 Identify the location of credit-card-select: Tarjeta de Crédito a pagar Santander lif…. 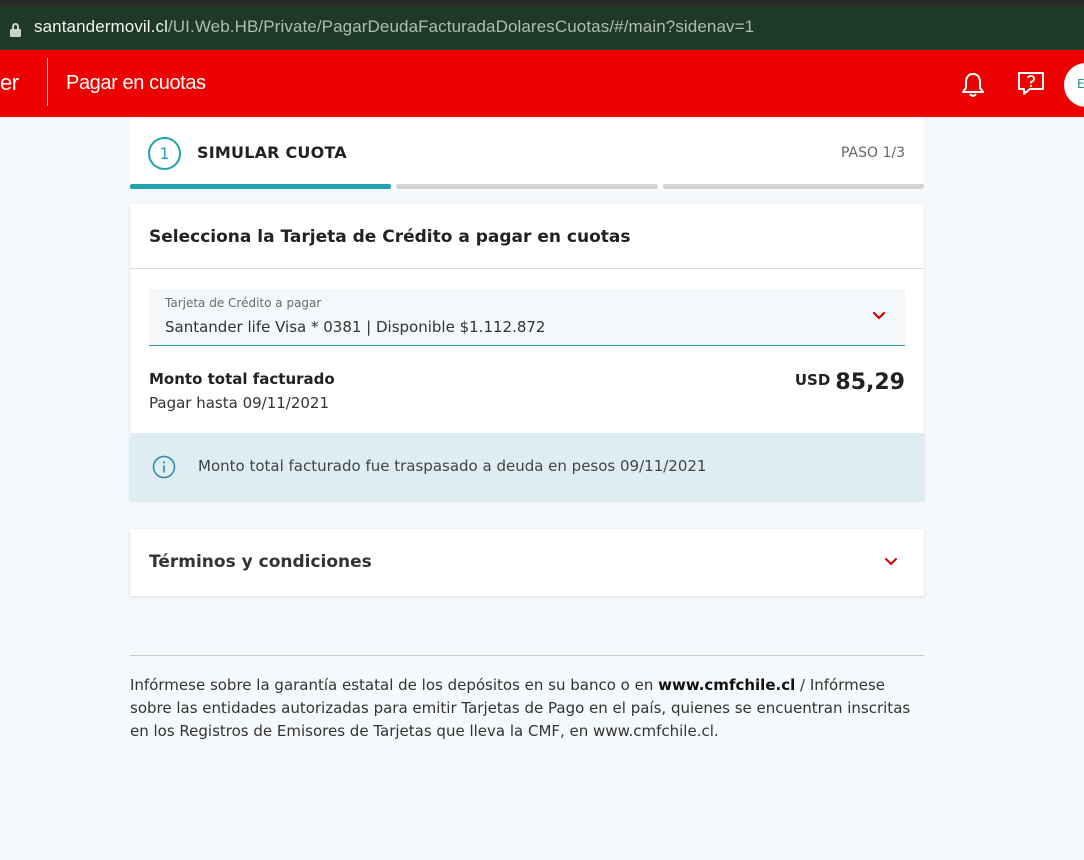
(527, 317).